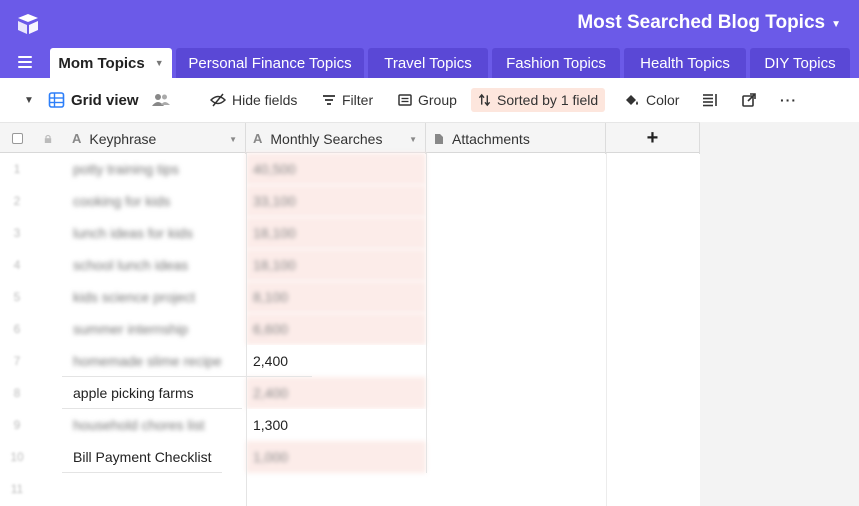 Image resolution: width=859 pixels, height=506 pixels. What do you see at coordinates (336, 457) in the screenshot?
I see `monthly-searches-cell: 1,000` at bounding box center [336, 457].